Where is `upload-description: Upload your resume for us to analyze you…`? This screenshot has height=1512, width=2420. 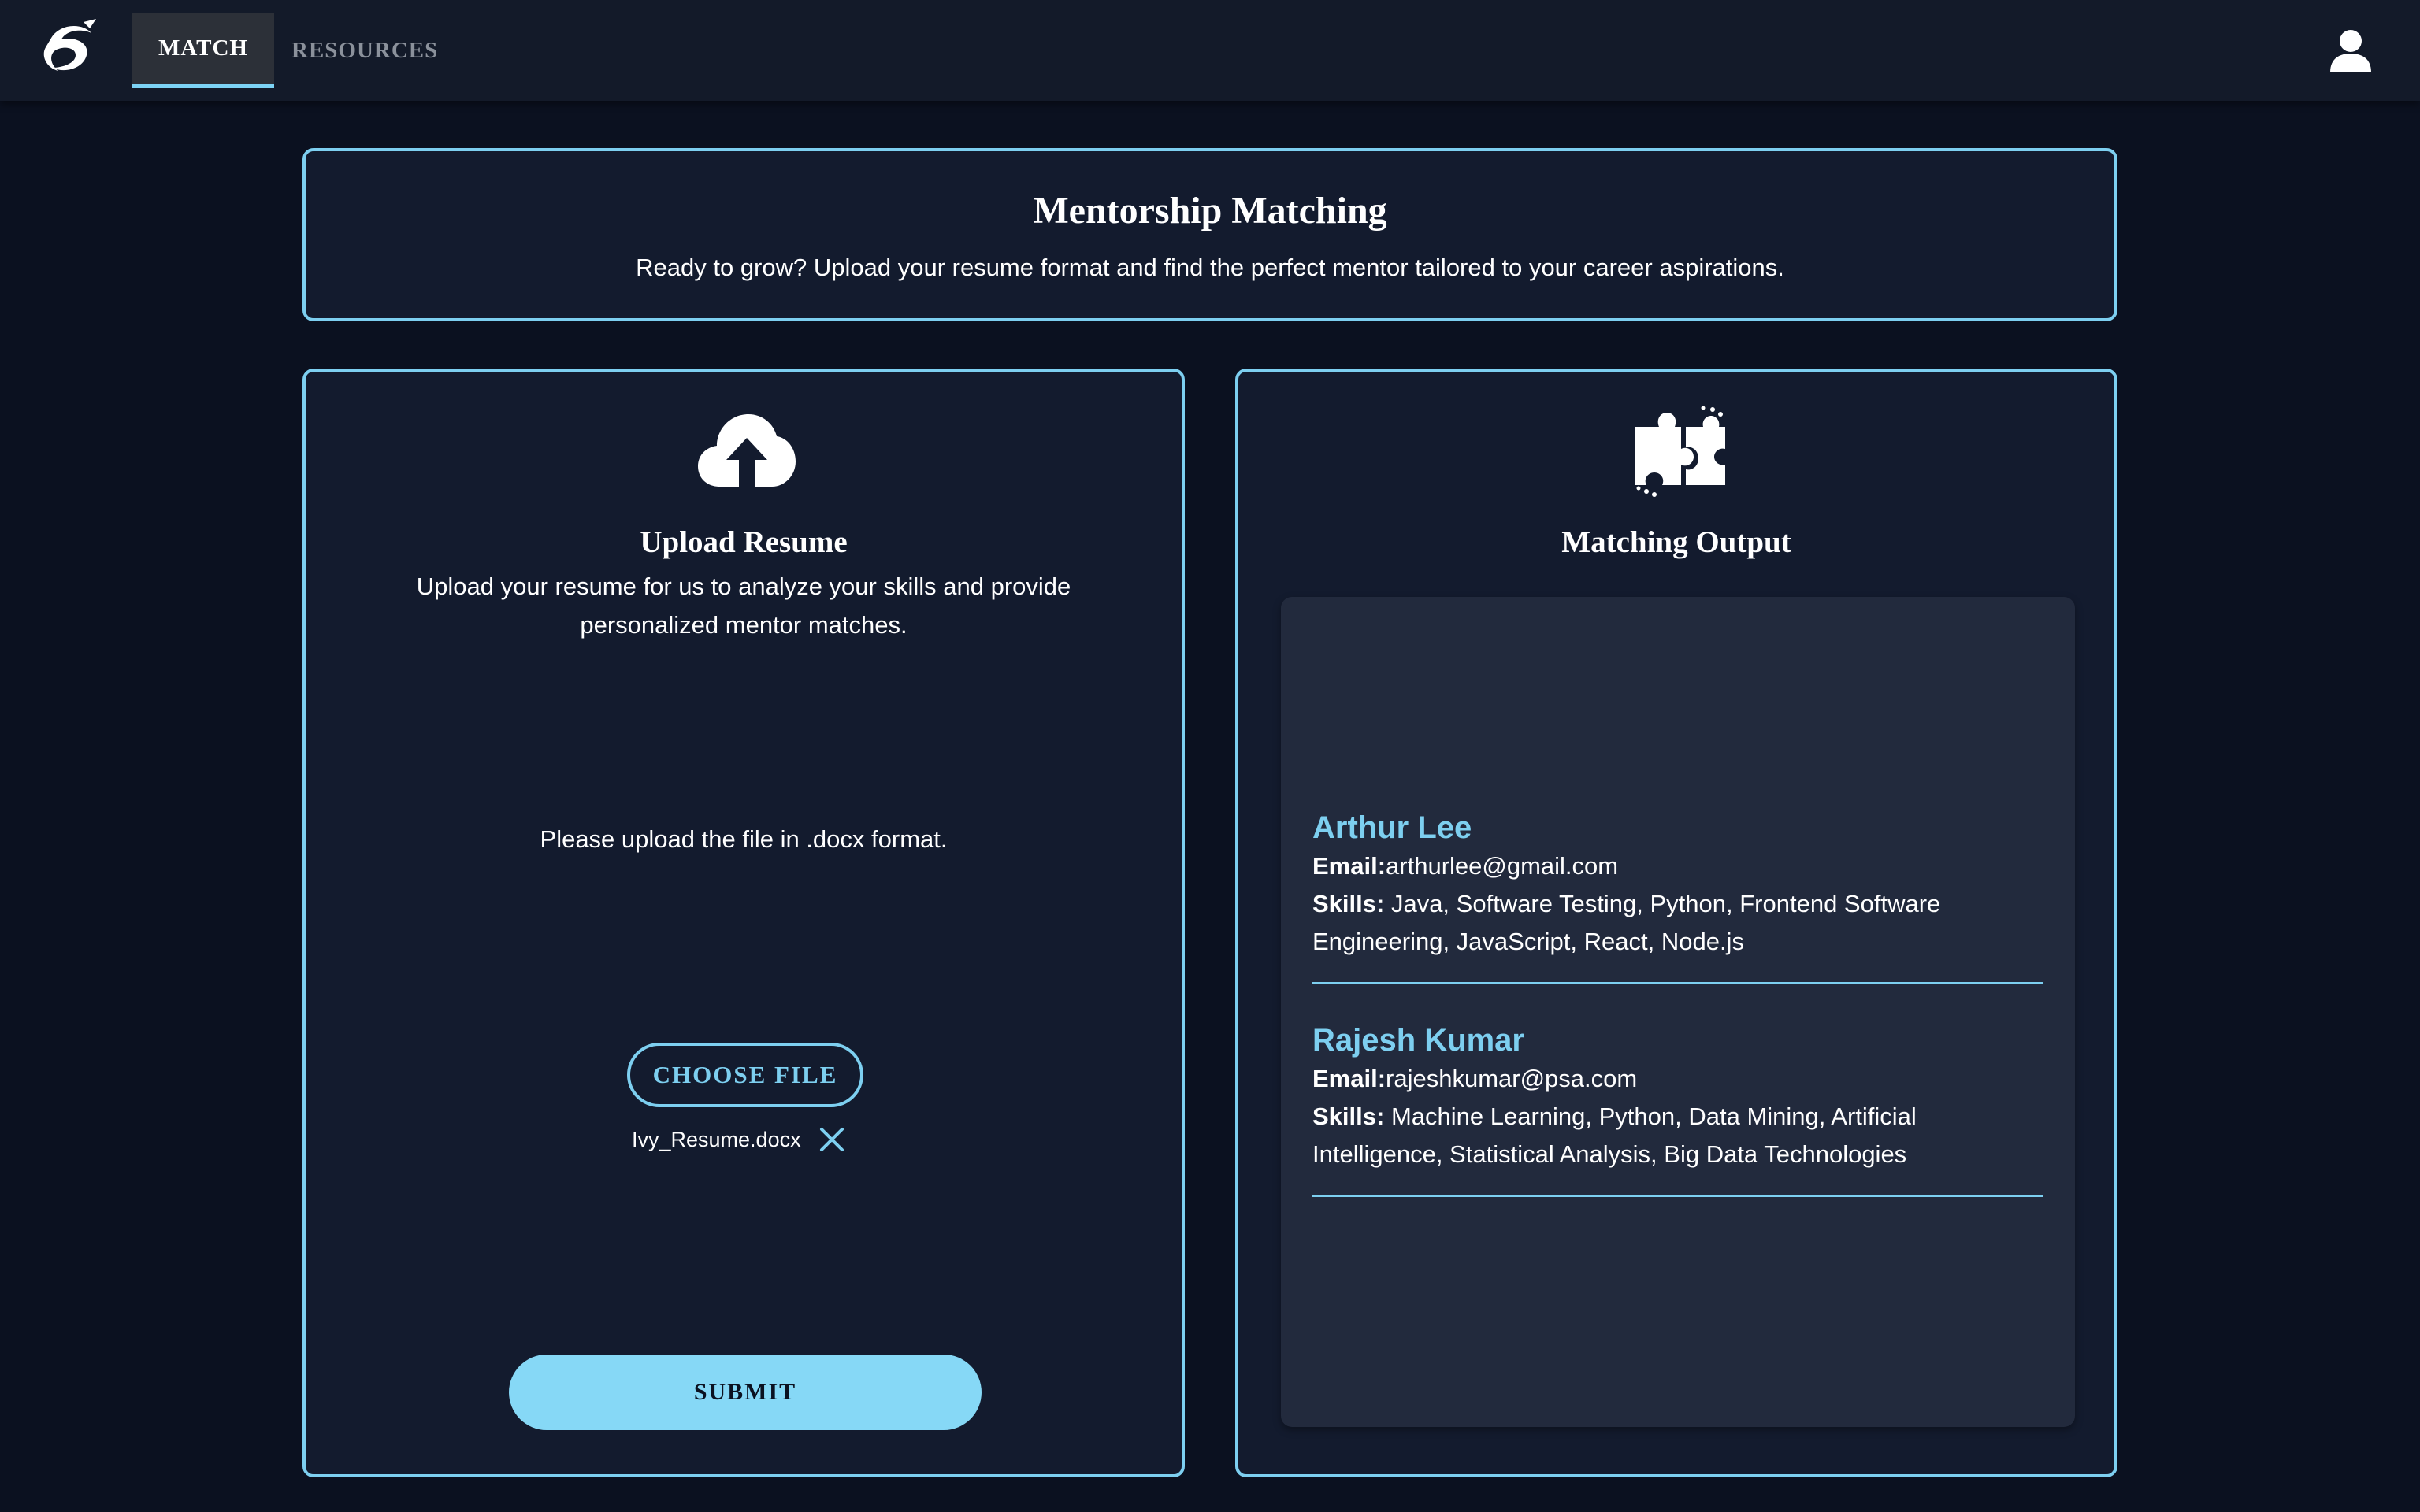
upload-description: Upload your resume for us to analyze you… is located at coordinates (743, 606).